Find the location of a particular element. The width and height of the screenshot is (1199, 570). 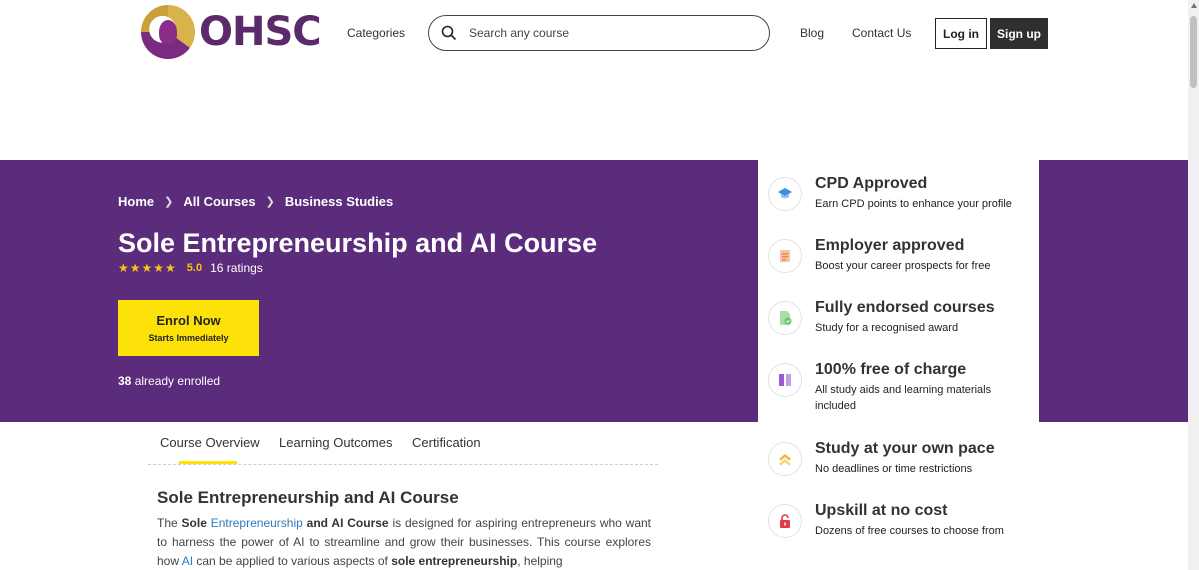

breadcrumb: Home ❯ All Courses ❯ Business Studies is located at coordinates (255, 201).